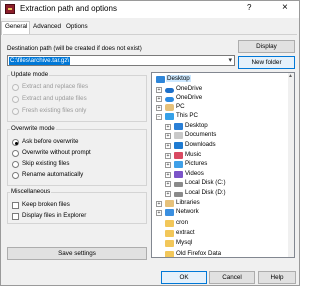  What do you see at coordinates (55, 86) in the screenshot?
I see `option-label: Extract and replace files` at bounding box center [55, 86].